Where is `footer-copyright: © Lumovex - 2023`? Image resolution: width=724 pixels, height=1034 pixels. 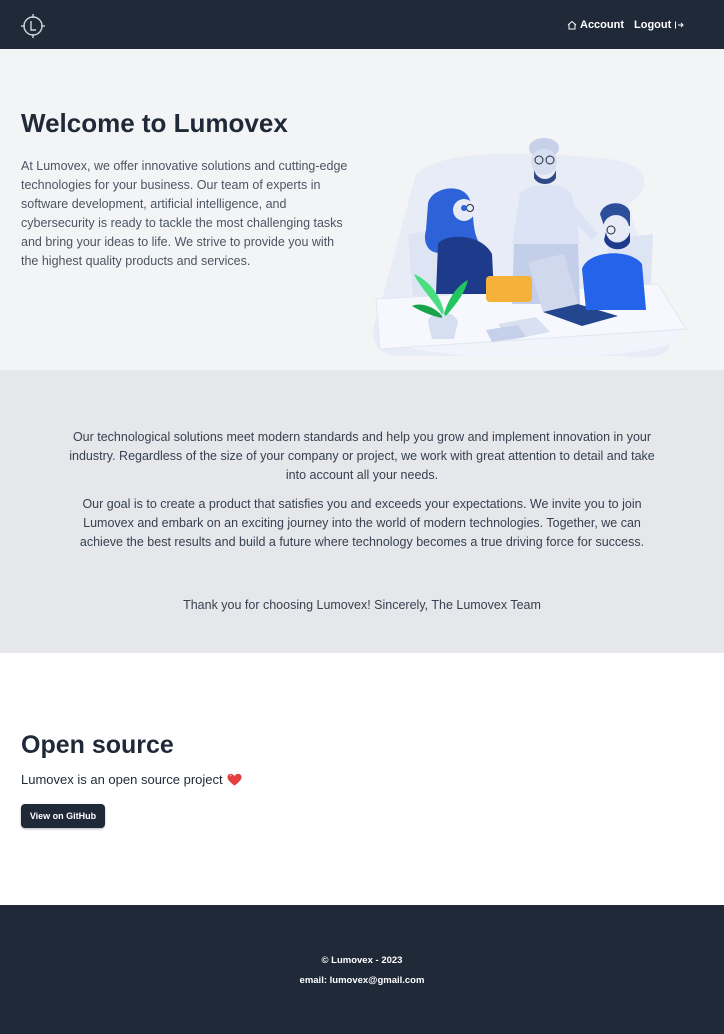 footer-copyright: © Lumovex - 2023 is located at coordinates (362, 960).